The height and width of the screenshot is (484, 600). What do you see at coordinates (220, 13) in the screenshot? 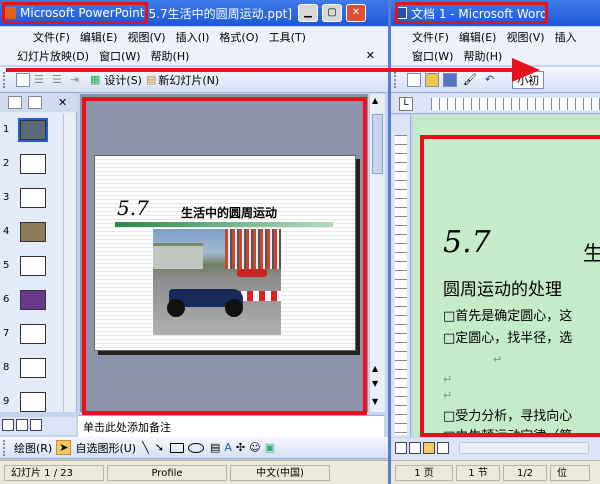
I see `ppt-doc-title: 5.7生活中的圆周运动.ppt]` at bounding box center [220, 13].